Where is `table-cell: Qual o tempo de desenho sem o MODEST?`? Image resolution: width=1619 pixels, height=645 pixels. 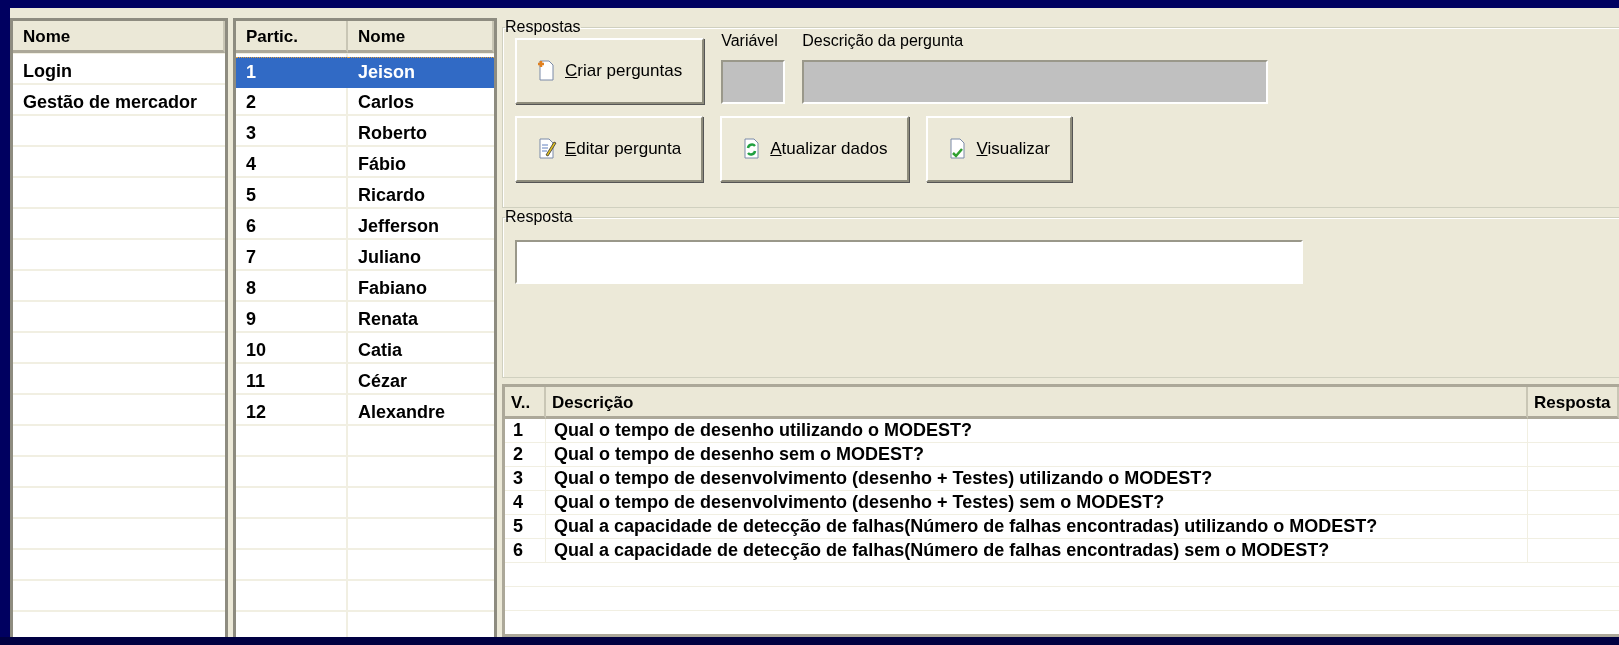
table-cell: Qual o tempo de desenho sem o MODEST? is located at coordinates (1037, 455).